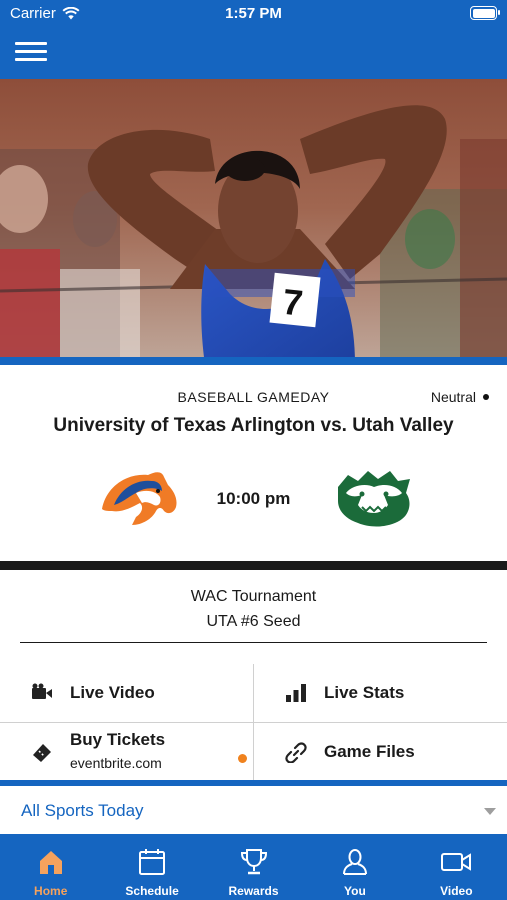 The width and height of the screenshot is (507, 900). I want to click on tab-schedule: Schedule, so click(151, 867).